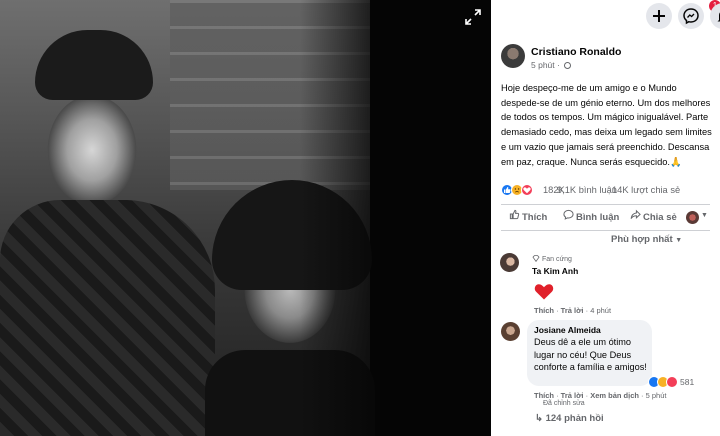 The height and width of the screenshot is (436, 720). Describe the element at coordinates (598, 217) in the screenshot. I see `comment-label: Bình luận` at that location.